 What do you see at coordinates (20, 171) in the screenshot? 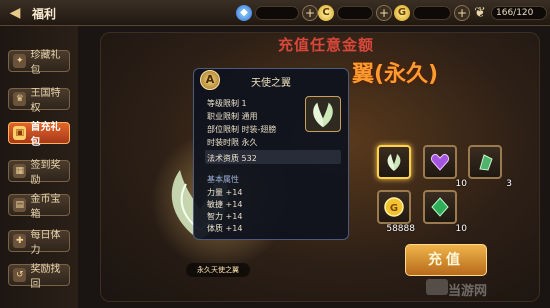
I see `calendar-icon: ▦` at bounding box center [20, 171].